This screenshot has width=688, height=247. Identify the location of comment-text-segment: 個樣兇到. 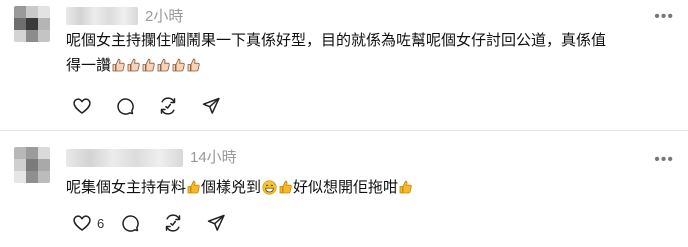
(231, 187).